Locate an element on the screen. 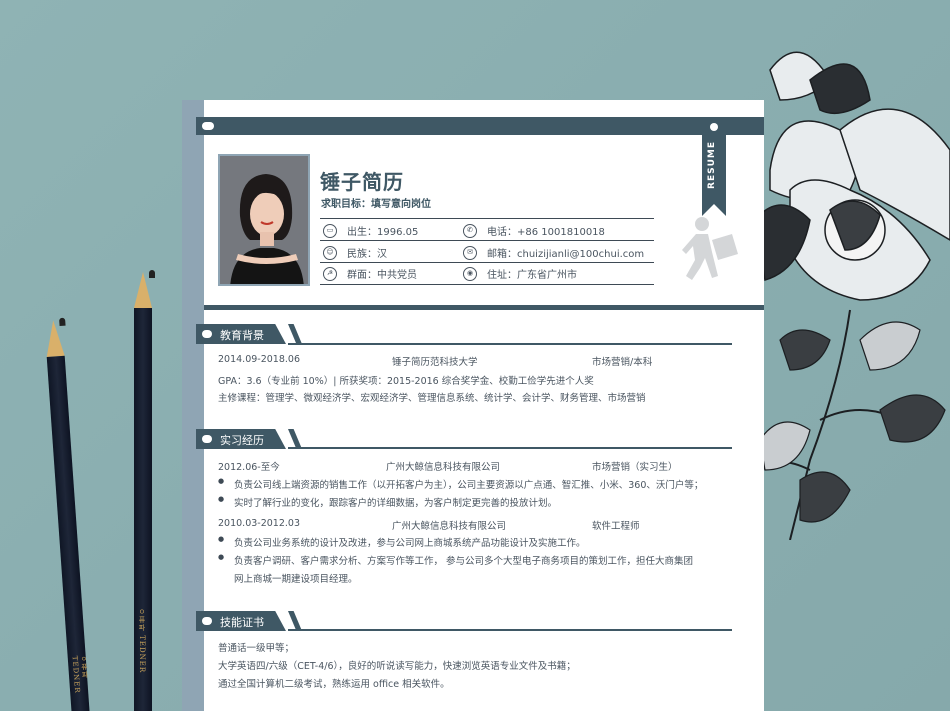  section-title-education: 教育背景 is located at coordinates (242, 335).